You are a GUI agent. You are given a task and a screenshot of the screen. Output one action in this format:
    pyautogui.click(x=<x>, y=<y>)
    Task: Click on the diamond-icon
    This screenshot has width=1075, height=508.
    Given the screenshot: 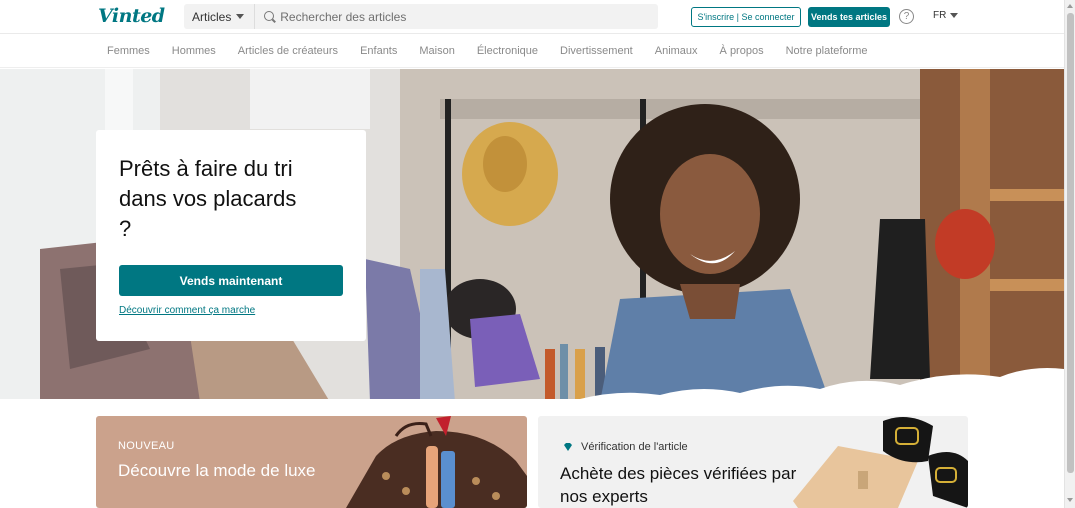 What is the action you would take?
    pyautogui.click(x=568, y=447)
    